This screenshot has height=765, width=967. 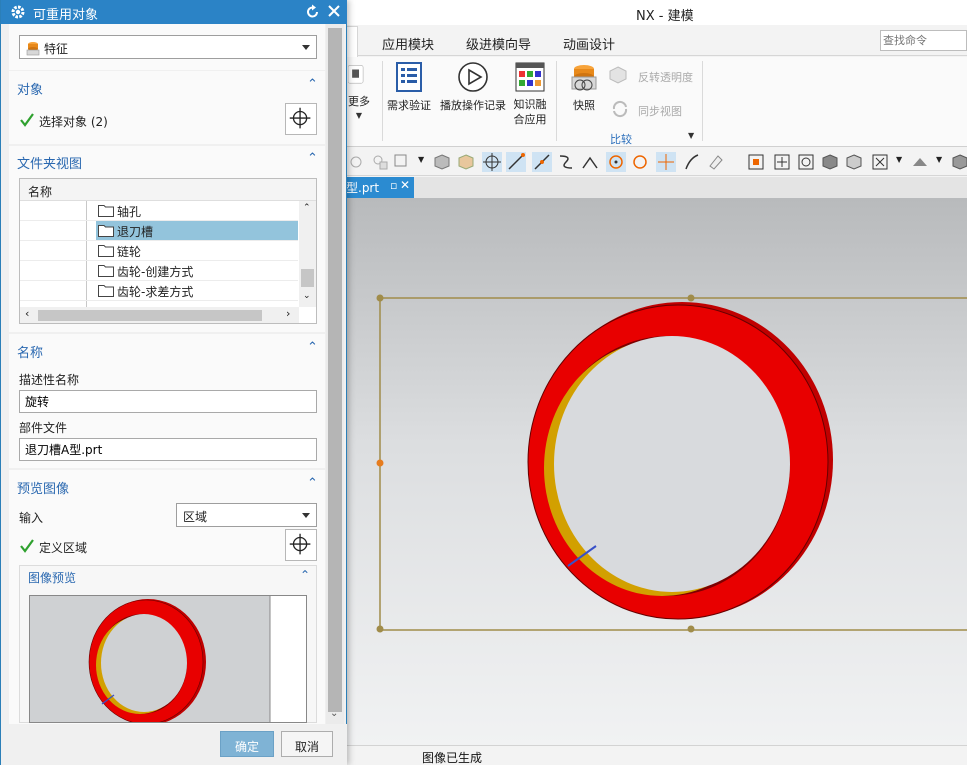 What do you see at coordinates (106, 291) in the screenshot?
I see `folder-icon` at bounding box center [106, 291].